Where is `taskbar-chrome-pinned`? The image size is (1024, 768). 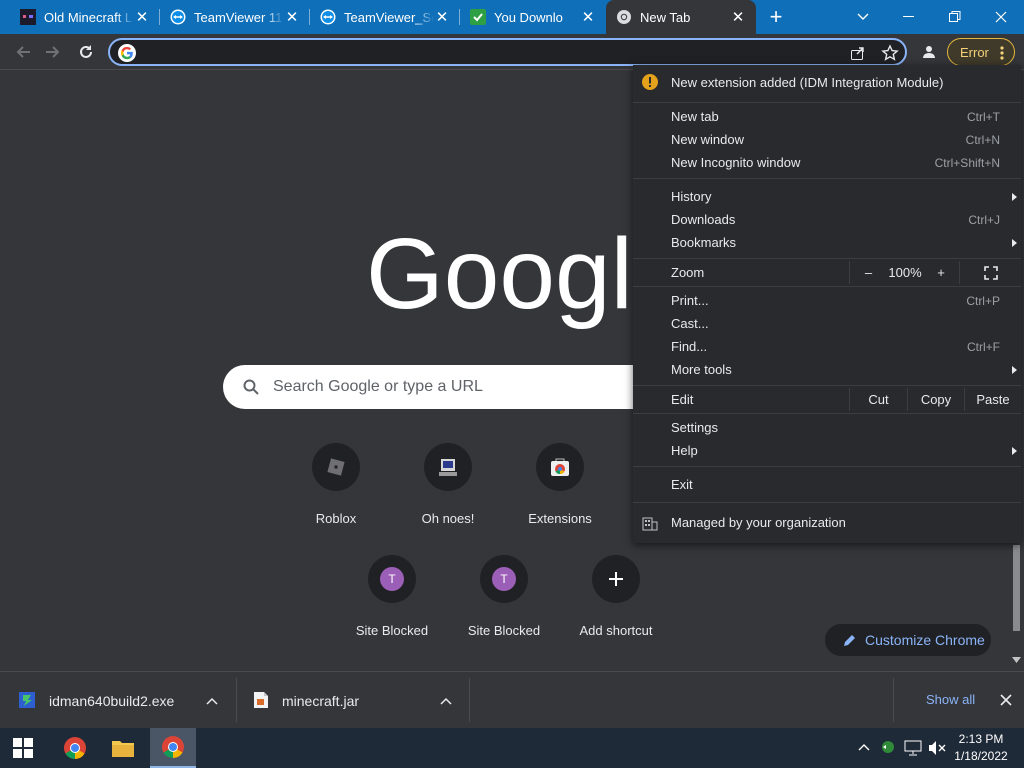
taskbar-chrome-pinned is located at coordinates (75, 748).